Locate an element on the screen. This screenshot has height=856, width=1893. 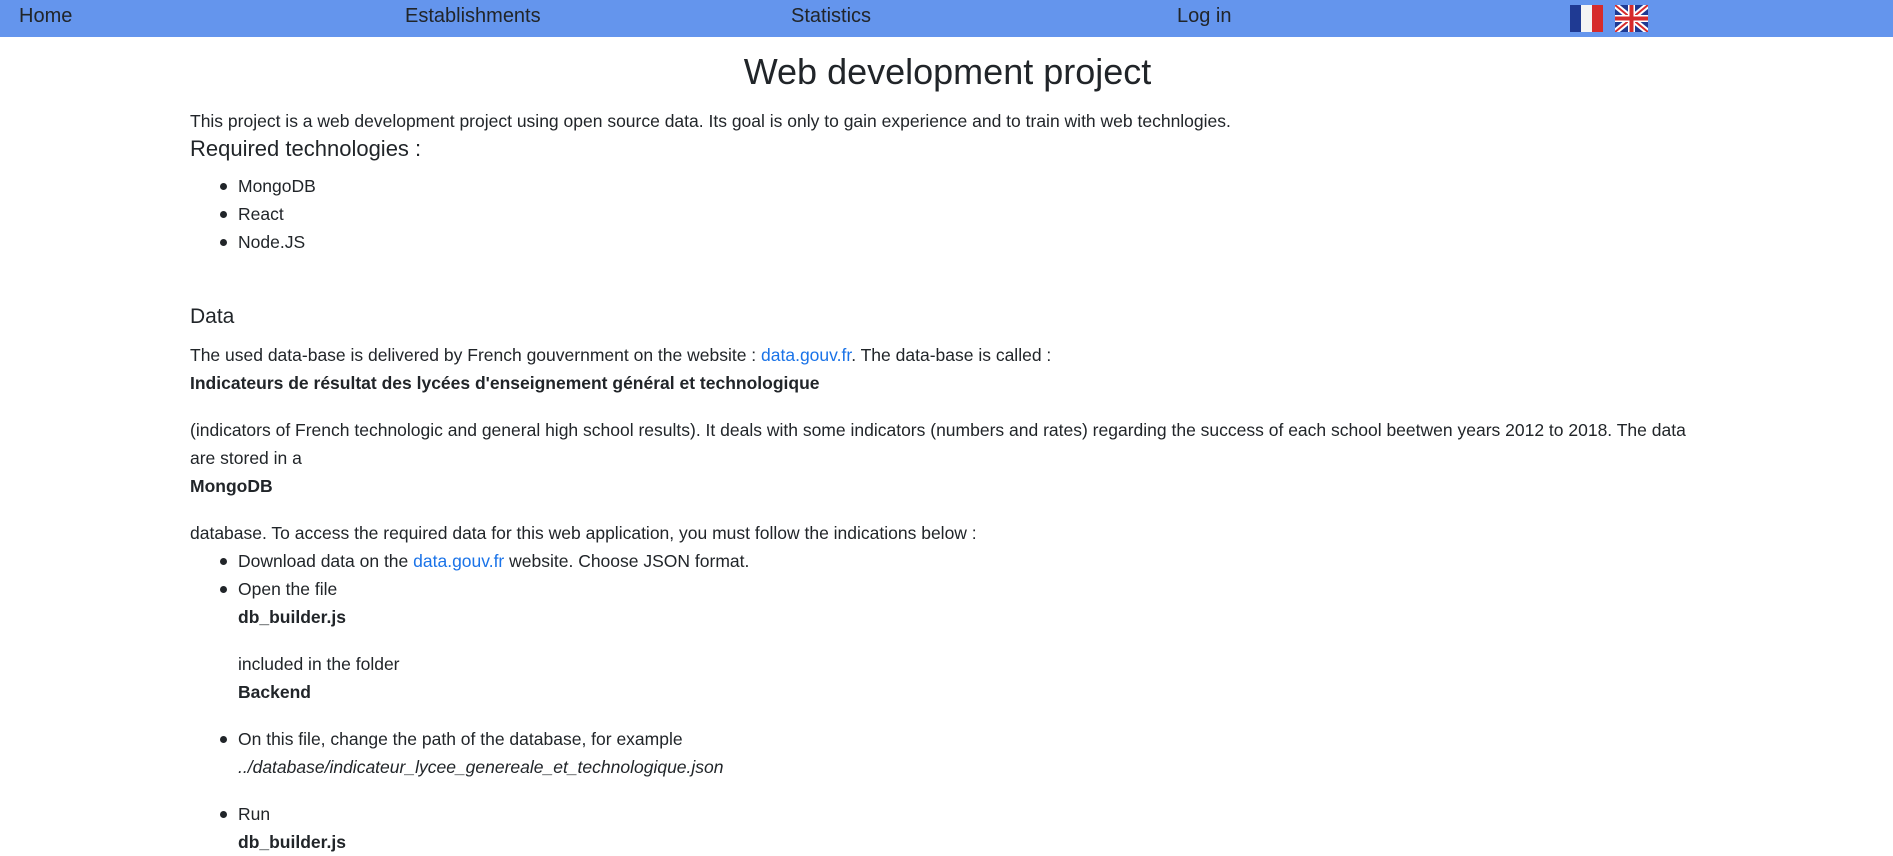
nav-establishments-link: Establishments is located at coordinates (473, 16).